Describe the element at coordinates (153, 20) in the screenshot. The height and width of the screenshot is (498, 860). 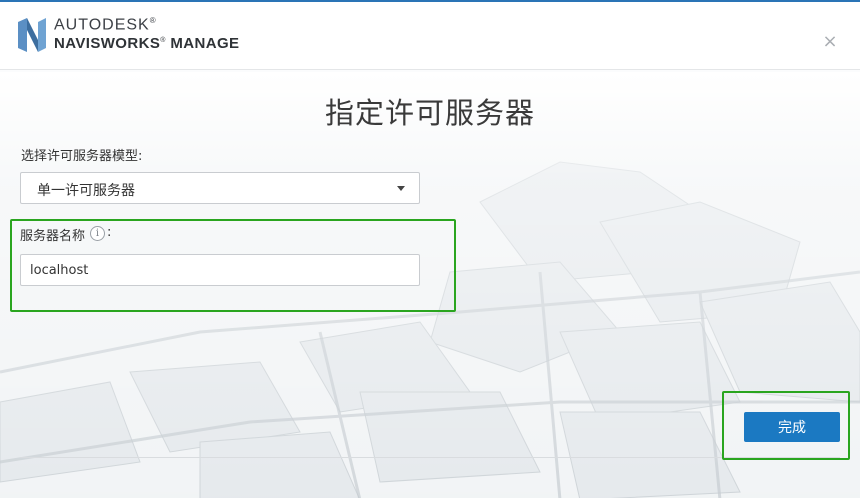
I see `brand-autodesk-registered: ®` at that location.